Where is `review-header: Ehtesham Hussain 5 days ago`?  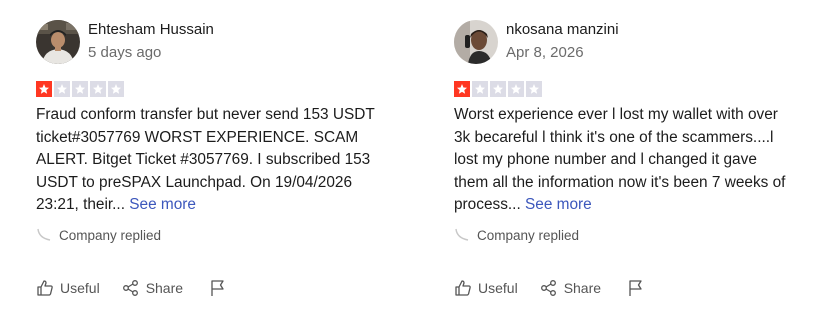
review-header: Ehtesham Hussain 5 days ago is located at coordinates (125, 42).